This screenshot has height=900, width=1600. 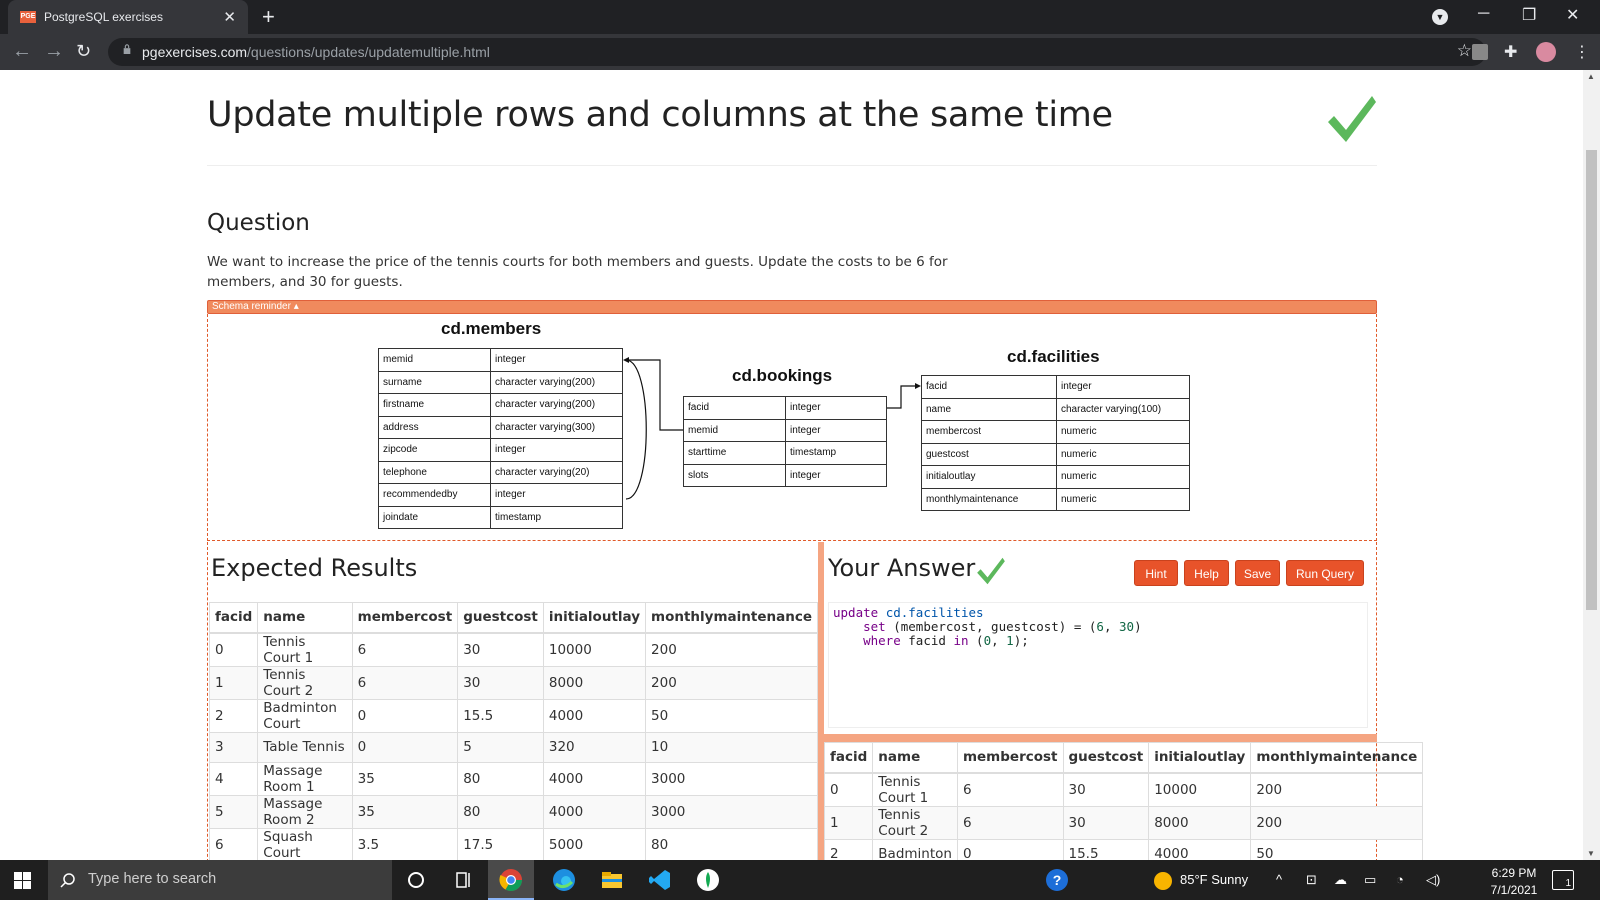 What do you see at coordinates (229, 17) in the screenshot?
I see `close-tab-icon: ✕` at bounding box center [229, 17].